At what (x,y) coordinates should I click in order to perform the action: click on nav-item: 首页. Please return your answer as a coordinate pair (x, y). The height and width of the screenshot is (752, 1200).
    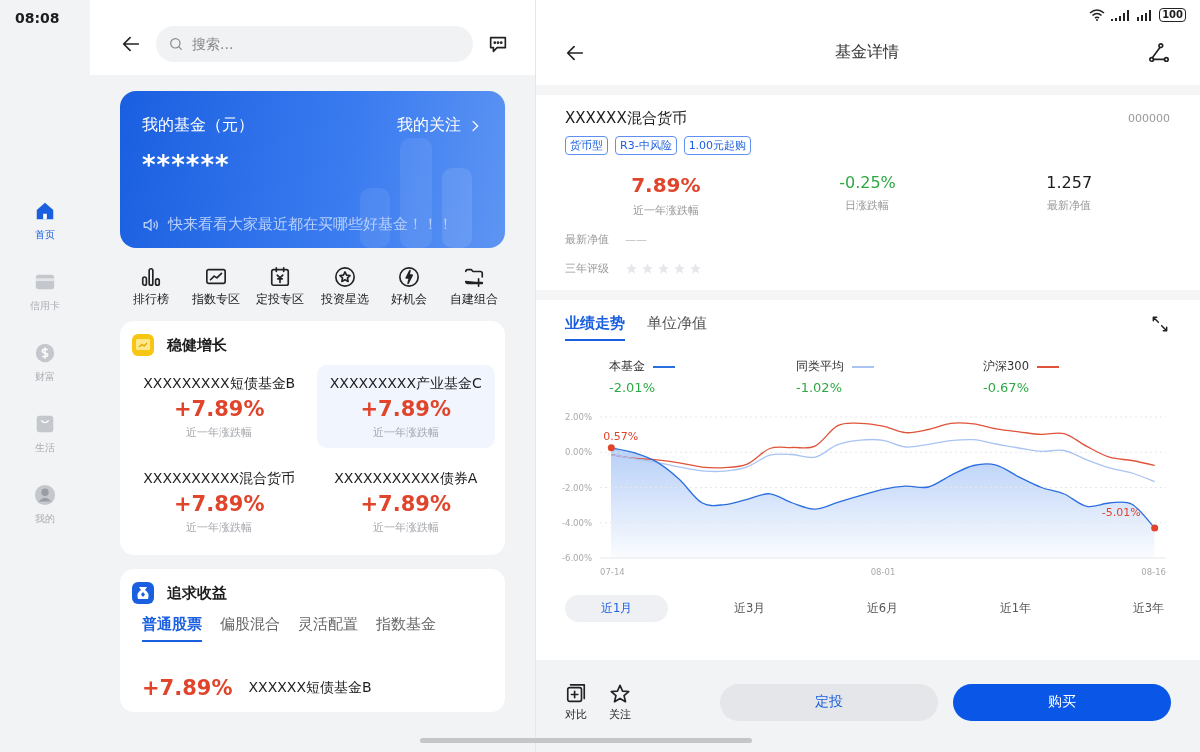
    Looking at the image, I should click on (45, 221).